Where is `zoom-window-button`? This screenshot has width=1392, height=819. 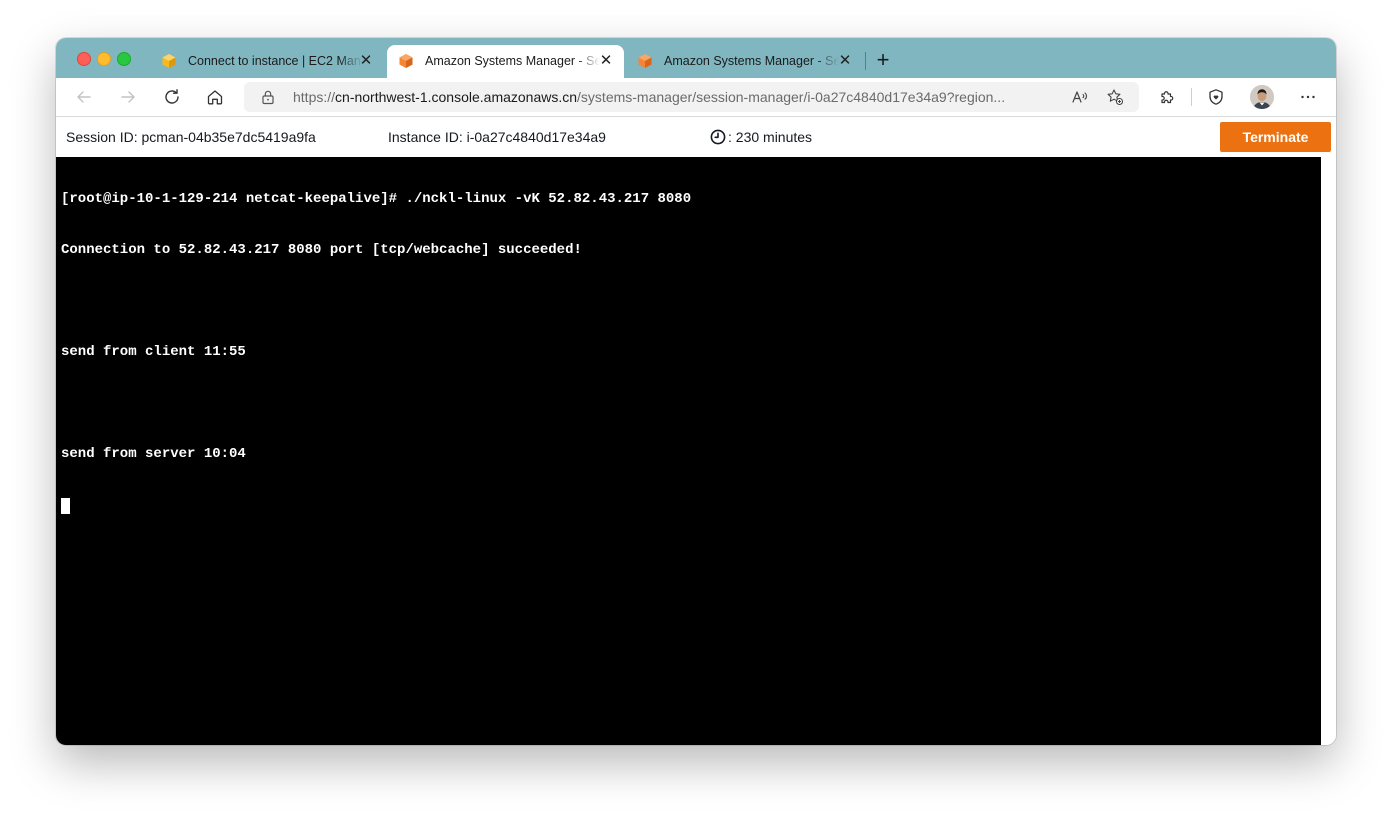
zoom-window-button is located at coordinates (124, 59).